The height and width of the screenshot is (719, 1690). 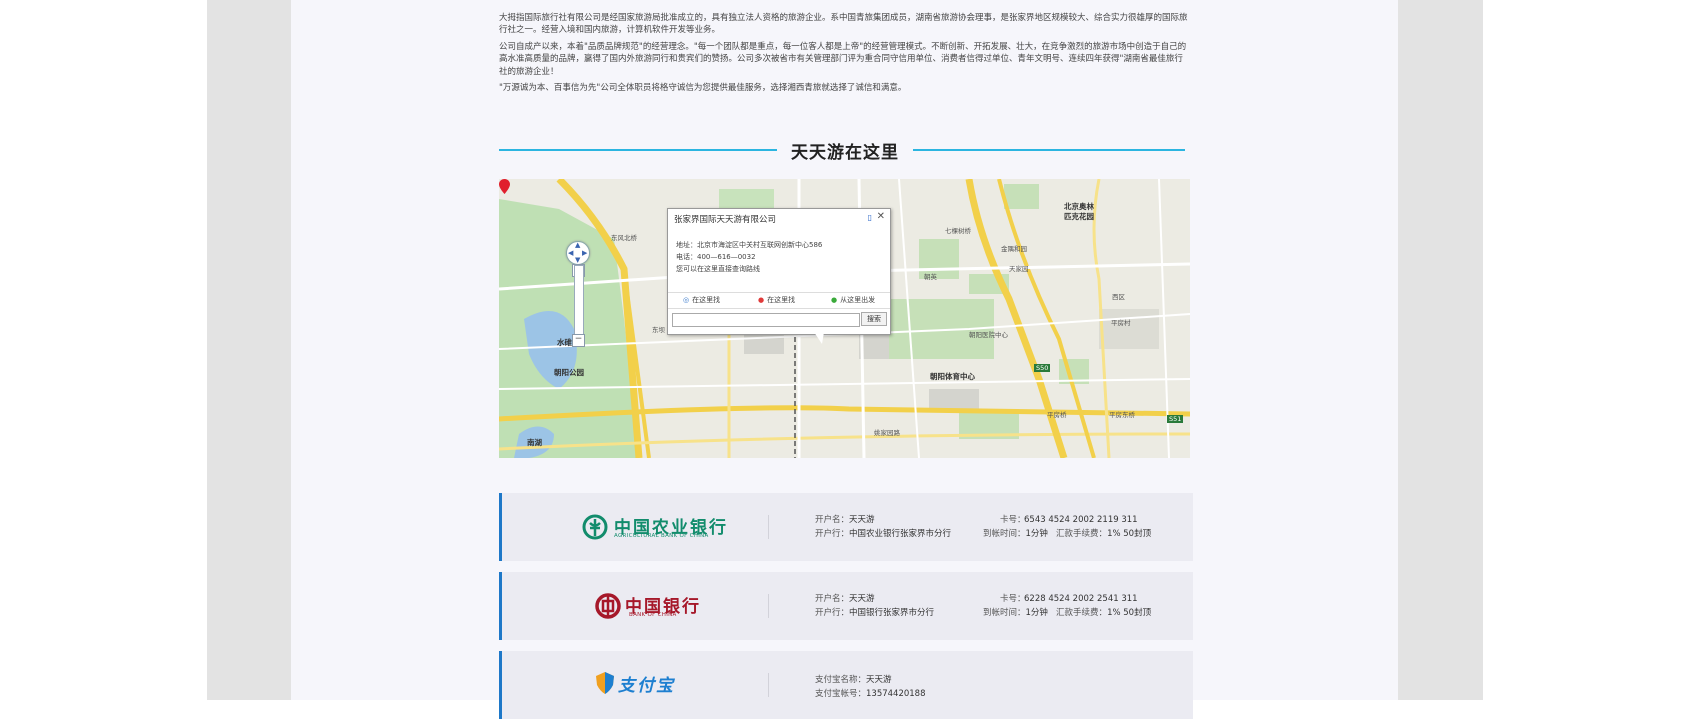 I want to click on map-label: 姚家园路, so click(x=887, y=433).